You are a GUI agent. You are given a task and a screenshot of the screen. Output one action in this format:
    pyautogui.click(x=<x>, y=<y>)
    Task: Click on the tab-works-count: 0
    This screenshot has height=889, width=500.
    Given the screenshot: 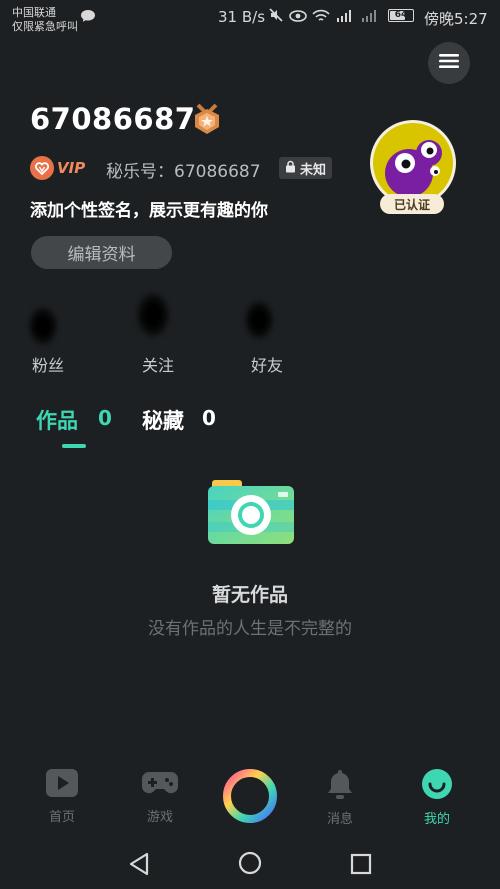 What is the action you would take?
    pyautogui.click(x=105, y=418)
    